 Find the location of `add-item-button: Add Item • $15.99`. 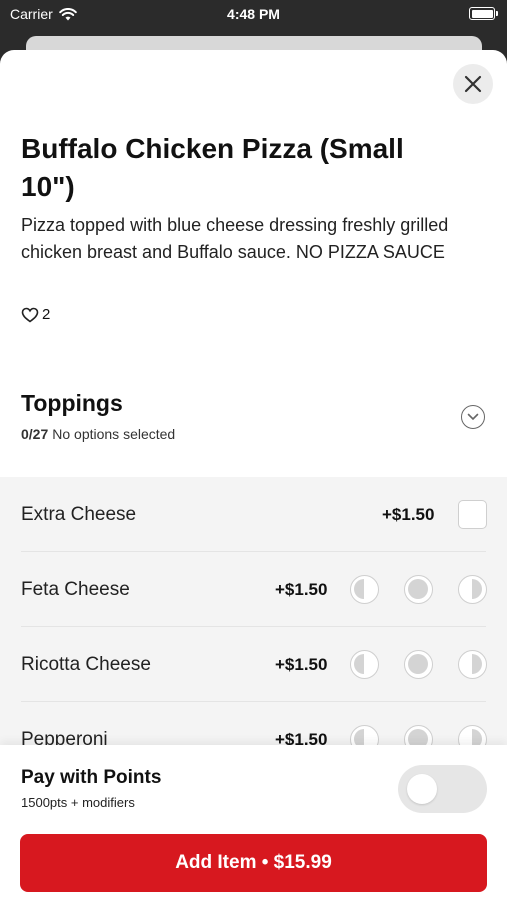

add-item-button: Add Item • $15.99 is located at coordinates (253, 863).